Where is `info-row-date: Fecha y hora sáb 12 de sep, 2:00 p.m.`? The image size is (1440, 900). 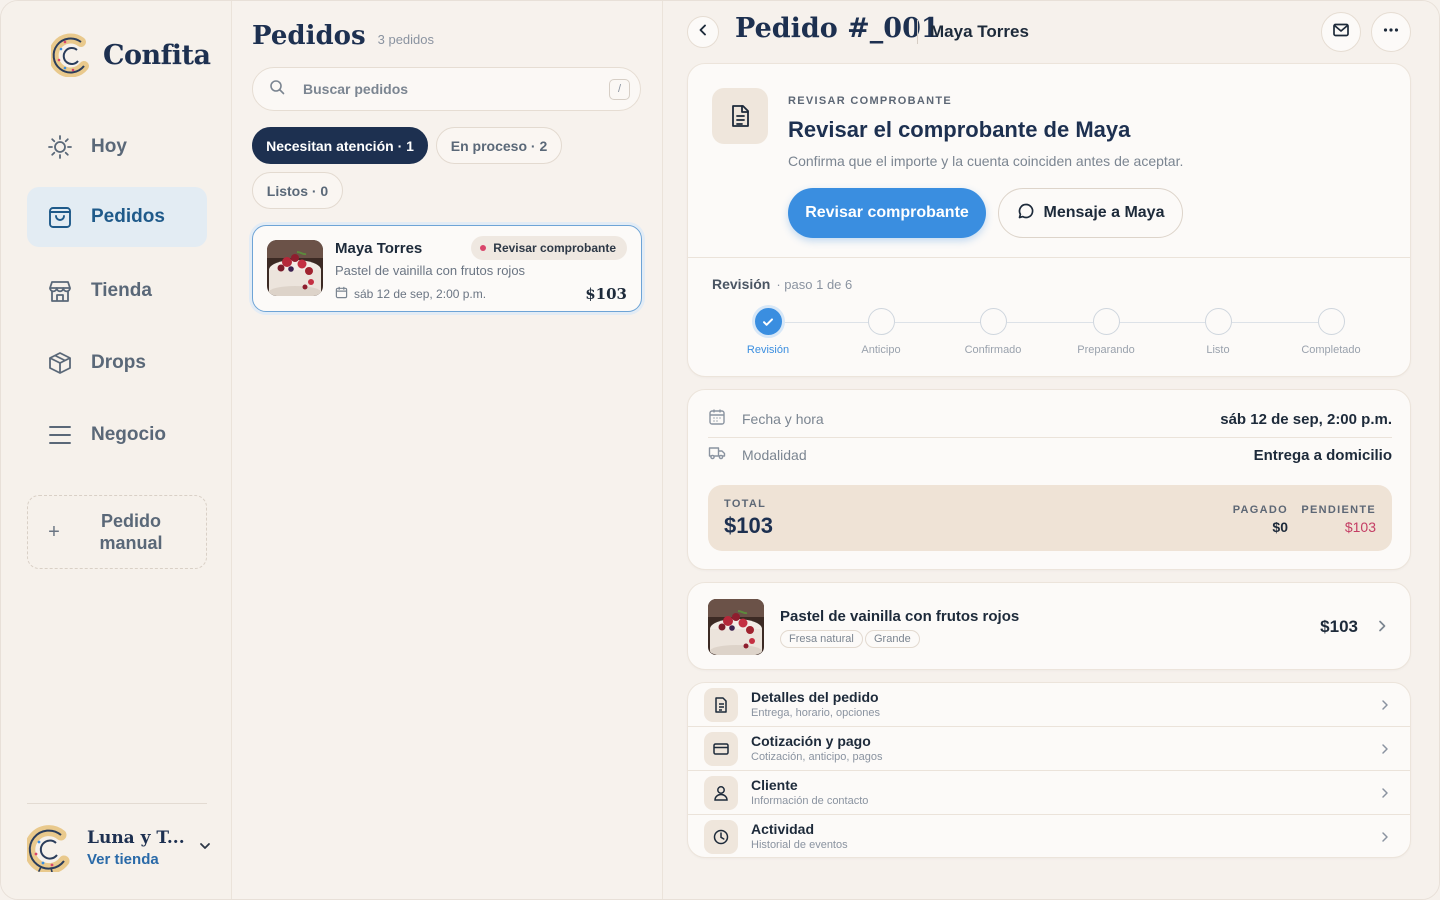
info-row-date: Fecha y hora sáb 12 de sep, 2:00 p.m. is located at coordinates (1050, 419).